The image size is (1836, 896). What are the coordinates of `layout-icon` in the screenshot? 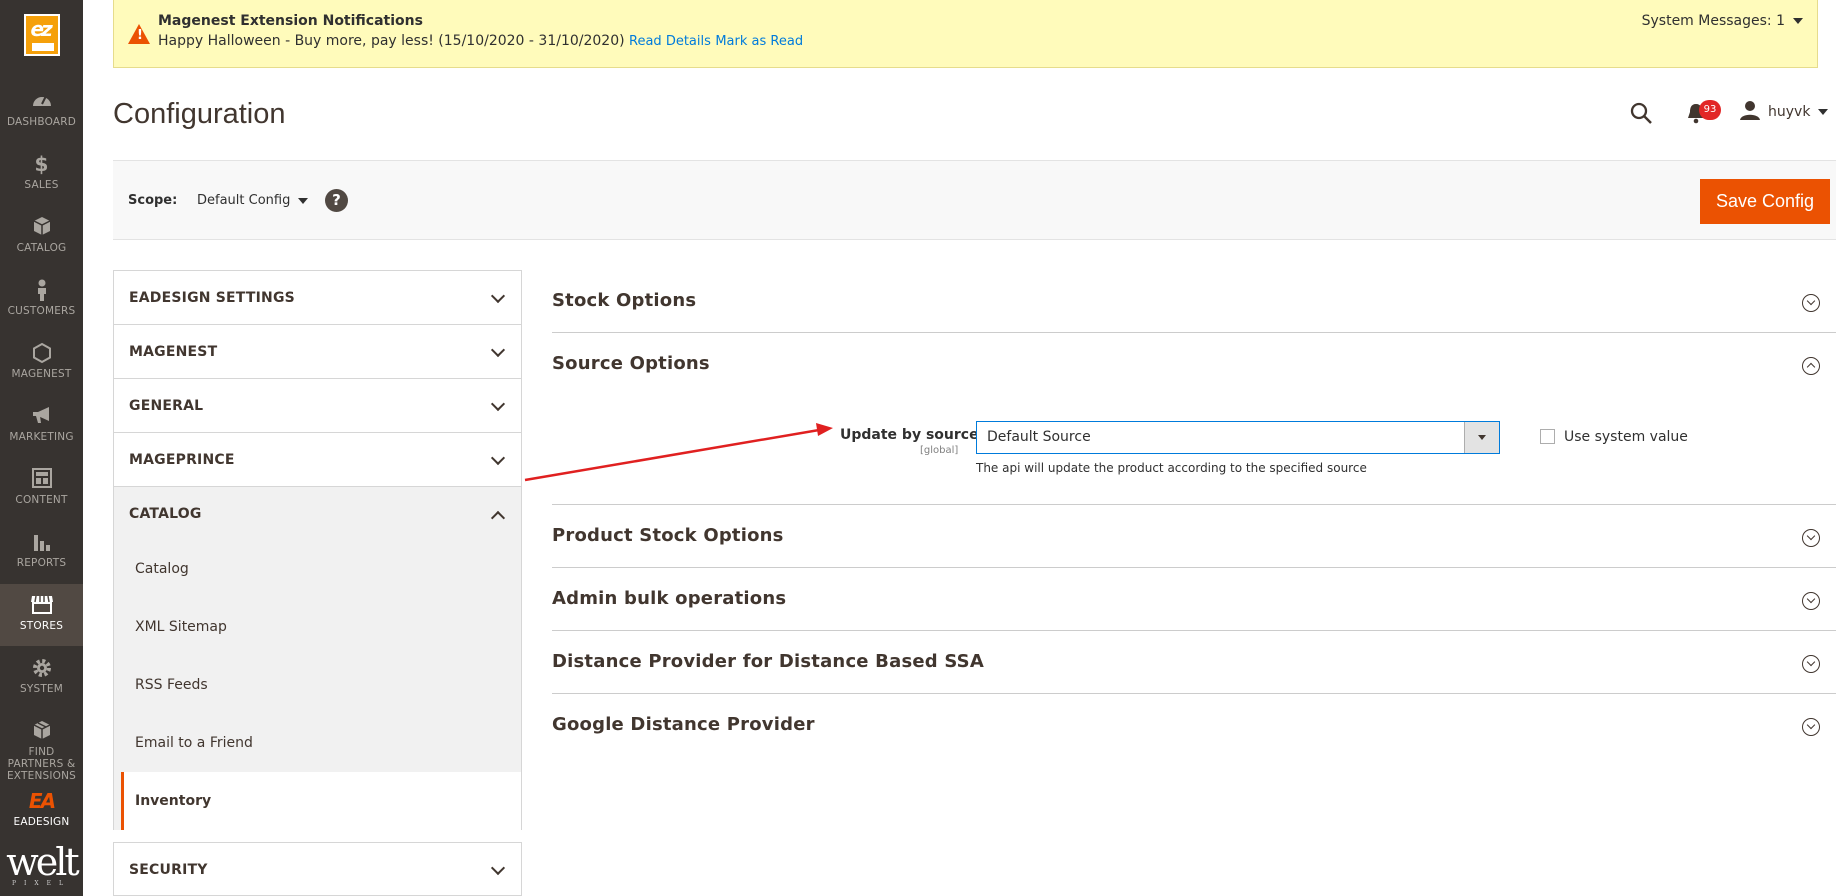 It's located at (41, 479).